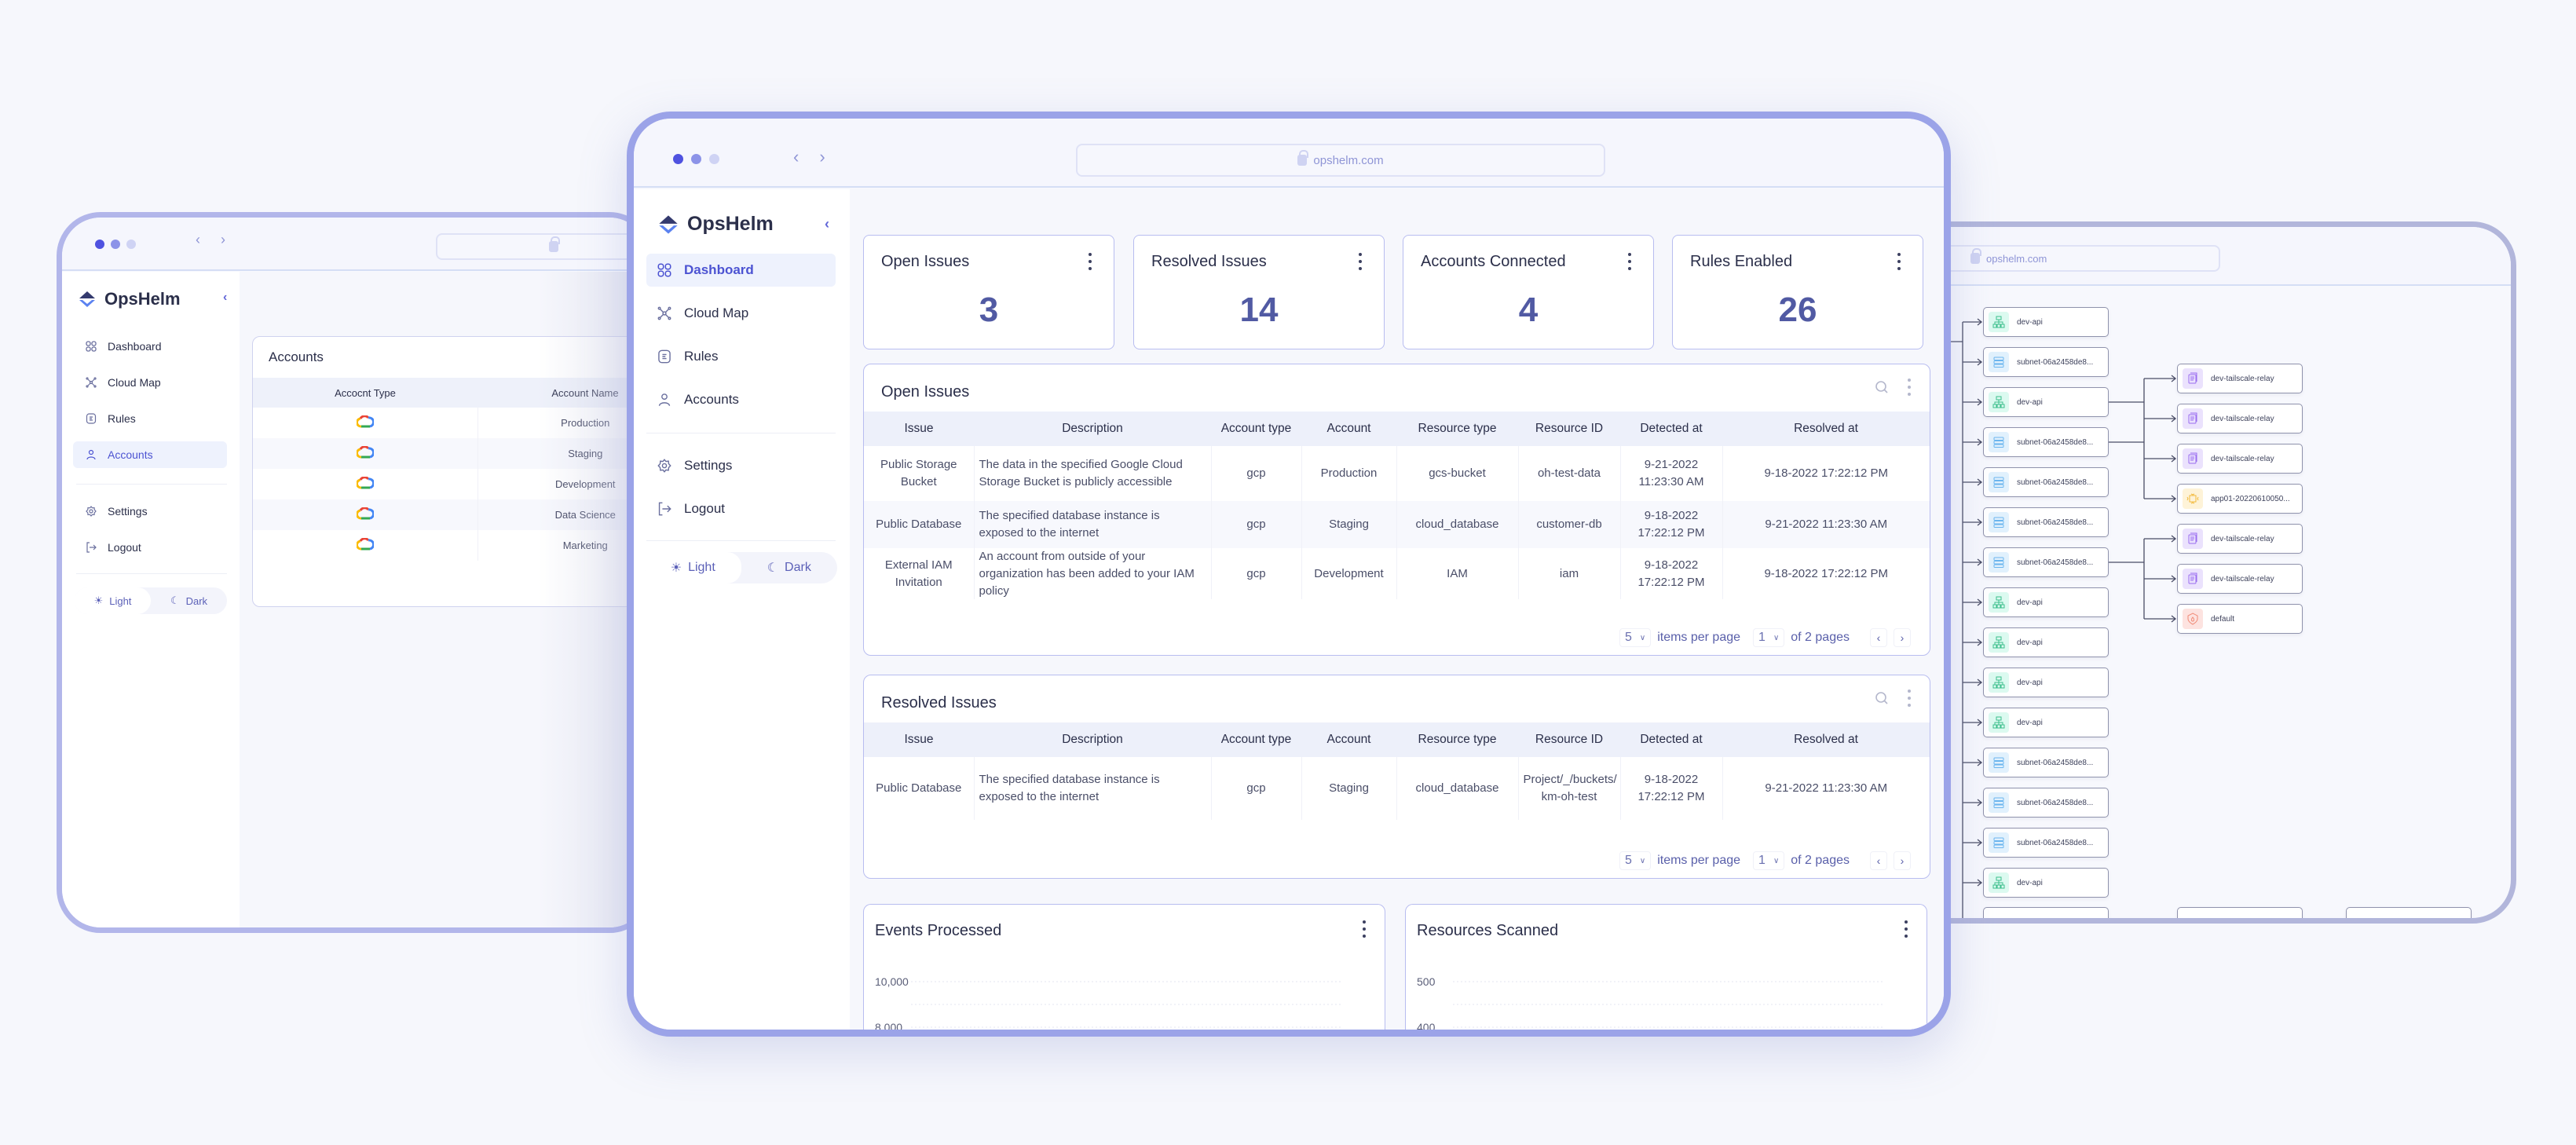 This screenshot has height=1145, width=2576. What do you see at coordinates (225, 298) in the screenshot?
I see `collapse-sidebar-icon: ‹` at bounding box center [225, 298].